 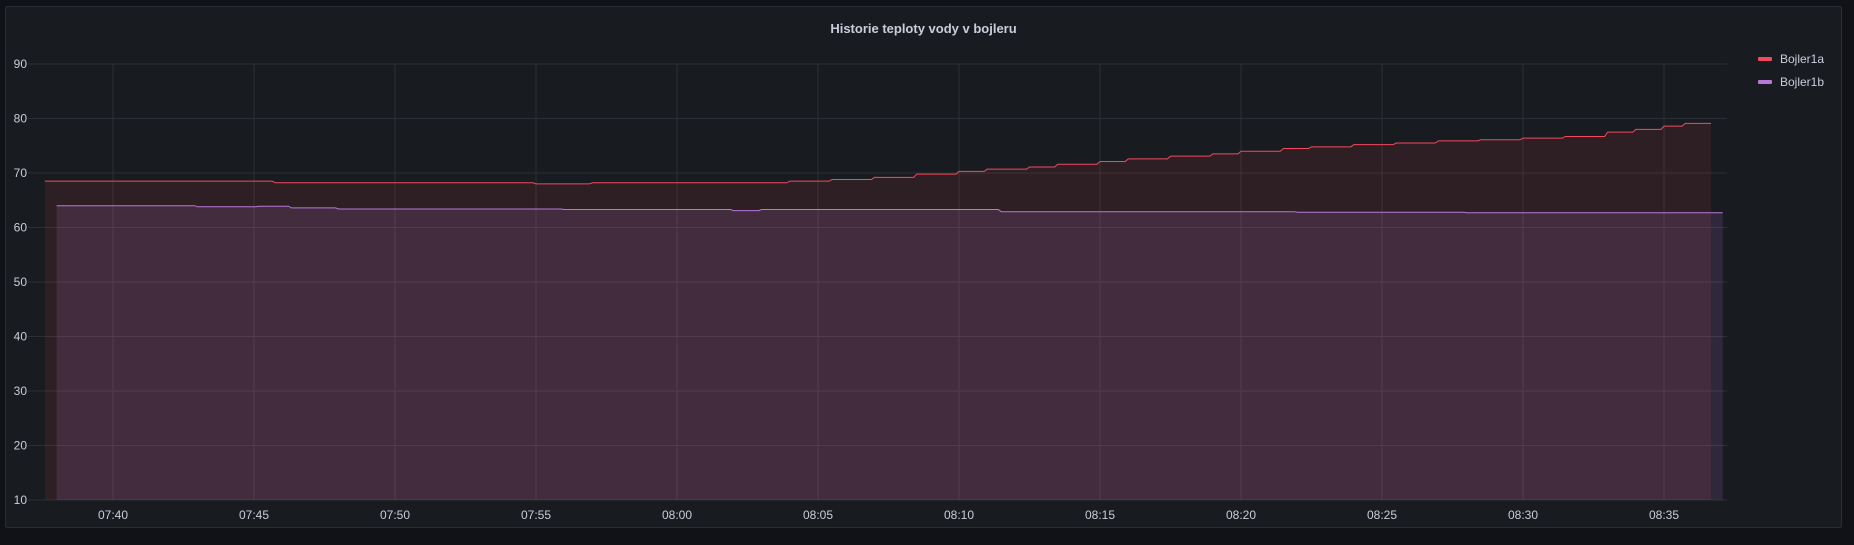 I want to click on y-tick-label: 60, so click(x=21, y=228).